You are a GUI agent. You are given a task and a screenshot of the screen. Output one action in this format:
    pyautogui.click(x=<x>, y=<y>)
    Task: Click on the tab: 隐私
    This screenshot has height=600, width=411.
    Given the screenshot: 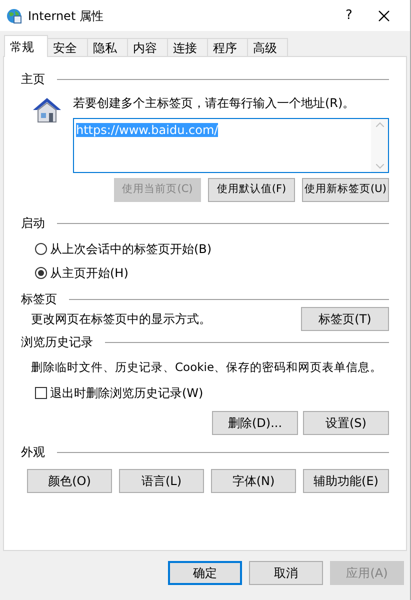 What is the action you would take?
    pyautogui.click(x=107, y=47)
    